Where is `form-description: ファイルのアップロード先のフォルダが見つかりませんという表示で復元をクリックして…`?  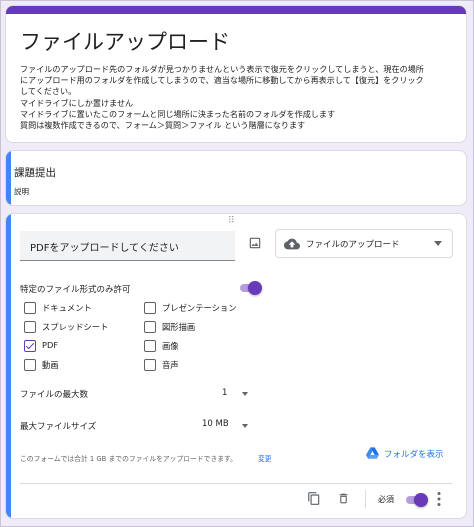 form-description: ファイルのアップロード先のフォルダが見つかりませんという表示で復元をクリックして… is located at coordinates (240, 97).